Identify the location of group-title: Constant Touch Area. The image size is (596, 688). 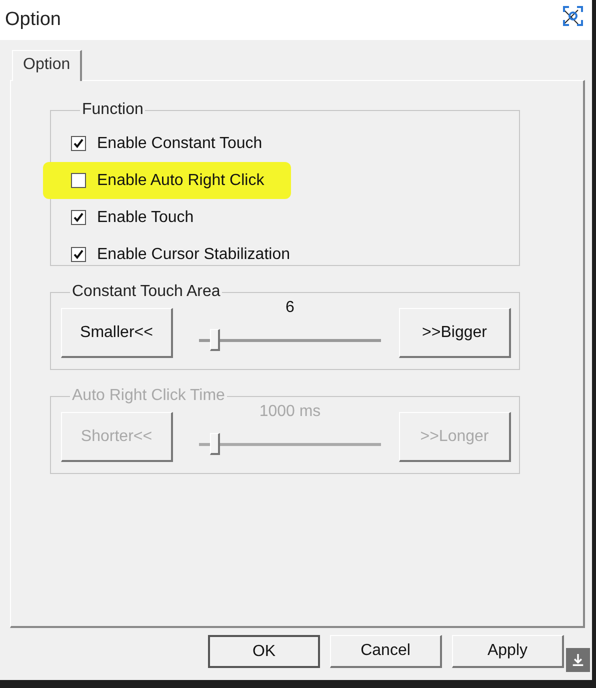
(146, 292).